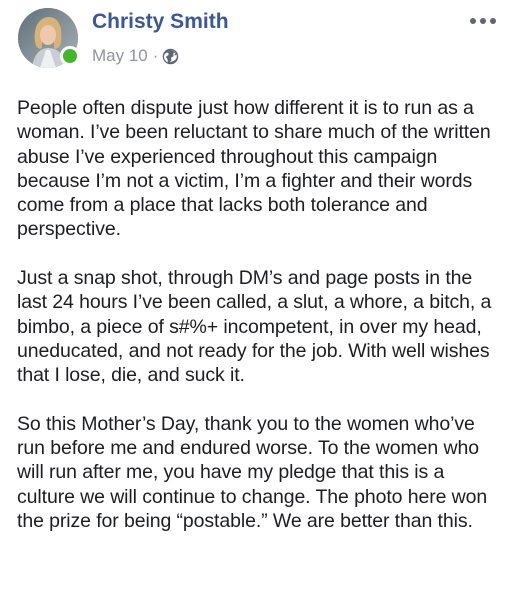  What do you see at coordinates (258, 40) in the screenshot?
I see `post-header: Christy Smith May 10 ·` at bounding box center [258, 40].